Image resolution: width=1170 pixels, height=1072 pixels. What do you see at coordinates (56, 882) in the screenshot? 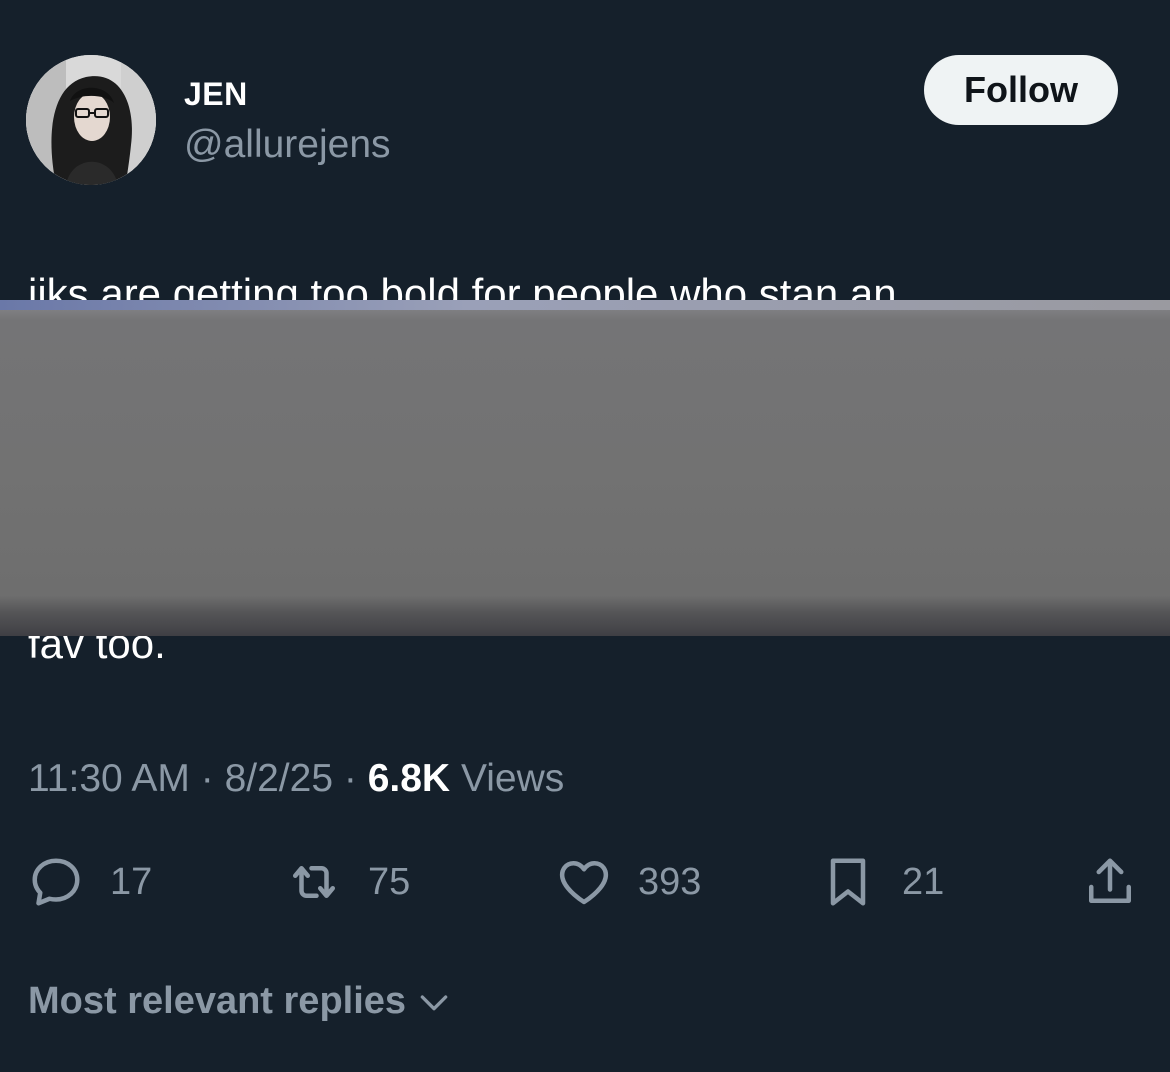
I see `reply-icon` at bounding box center [56, 882].